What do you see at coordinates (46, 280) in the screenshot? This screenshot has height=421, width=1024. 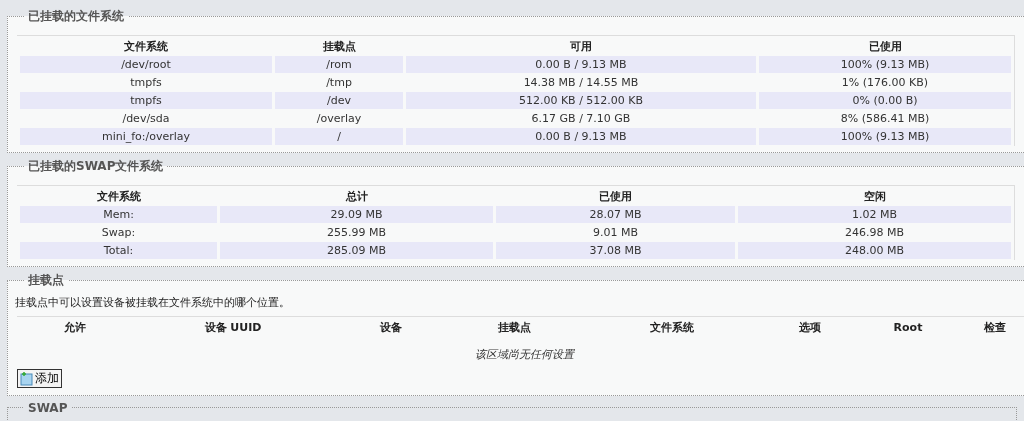 I see `section-title: 挂载点` at bounding box center [46, 280].